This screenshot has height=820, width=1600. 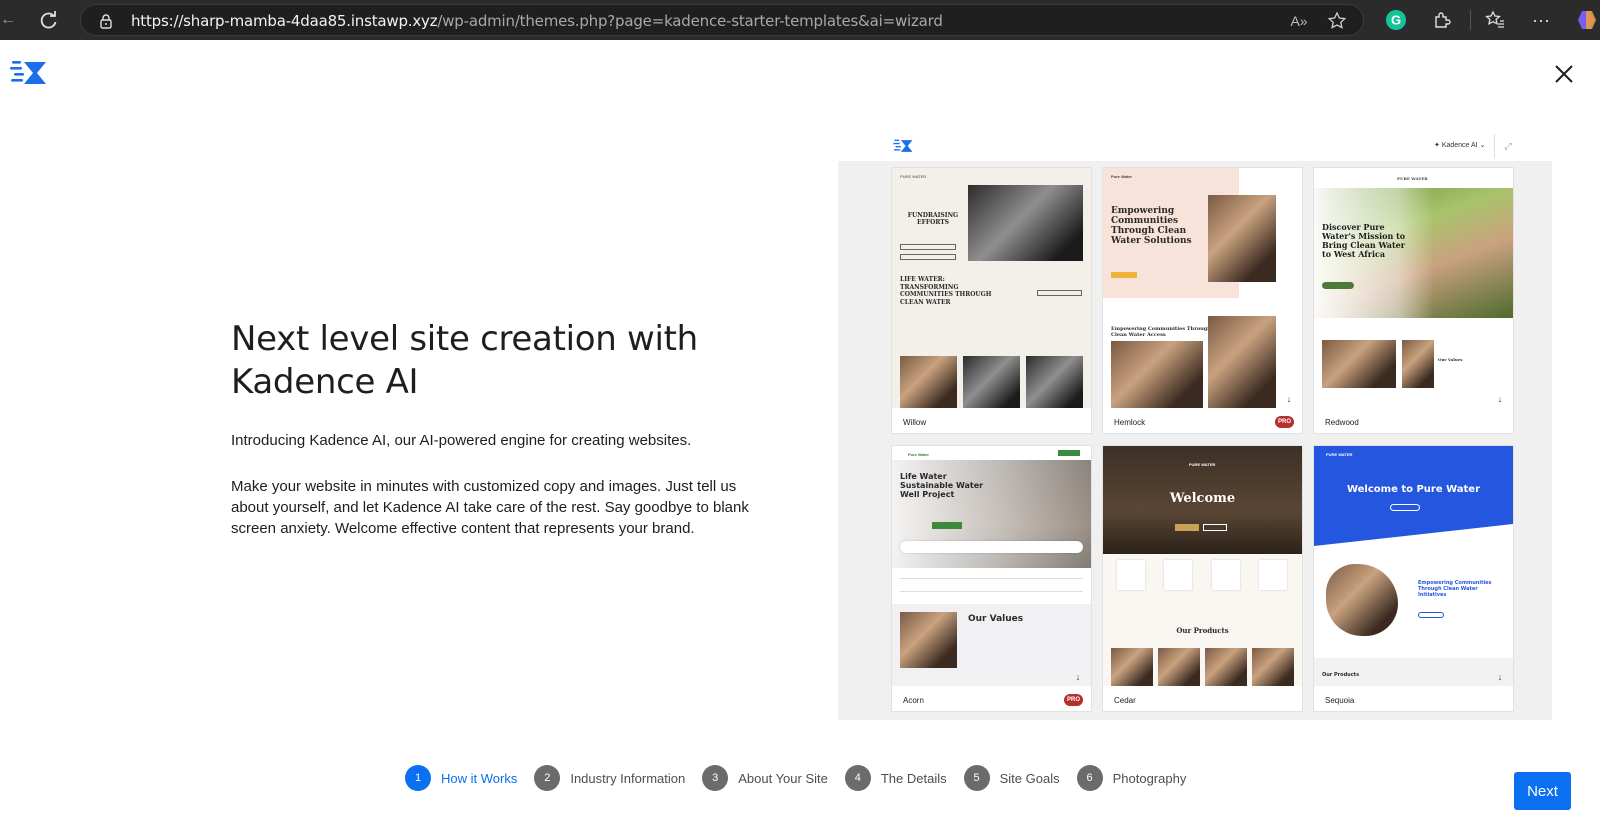 I want to click on template-thumbnail: PURE WATER Welcome Our Products, so click(x=1202, y=566).